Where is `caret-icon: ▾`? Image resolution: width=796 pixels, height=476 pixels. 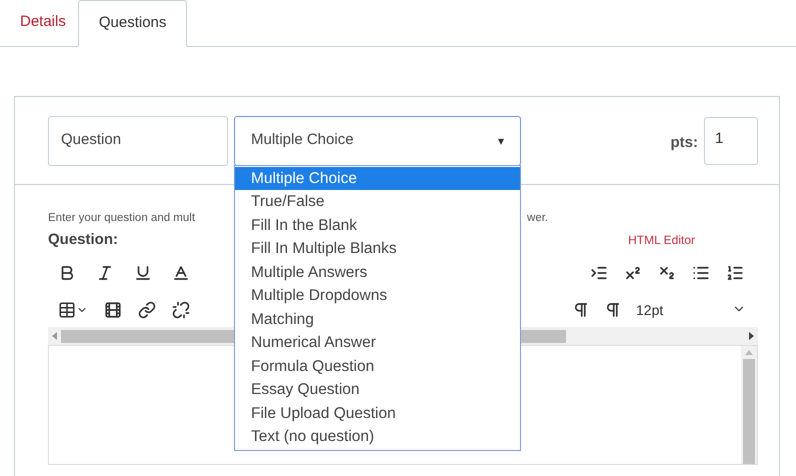
caret-icon: ▾ is located at coordinates (501, 141).